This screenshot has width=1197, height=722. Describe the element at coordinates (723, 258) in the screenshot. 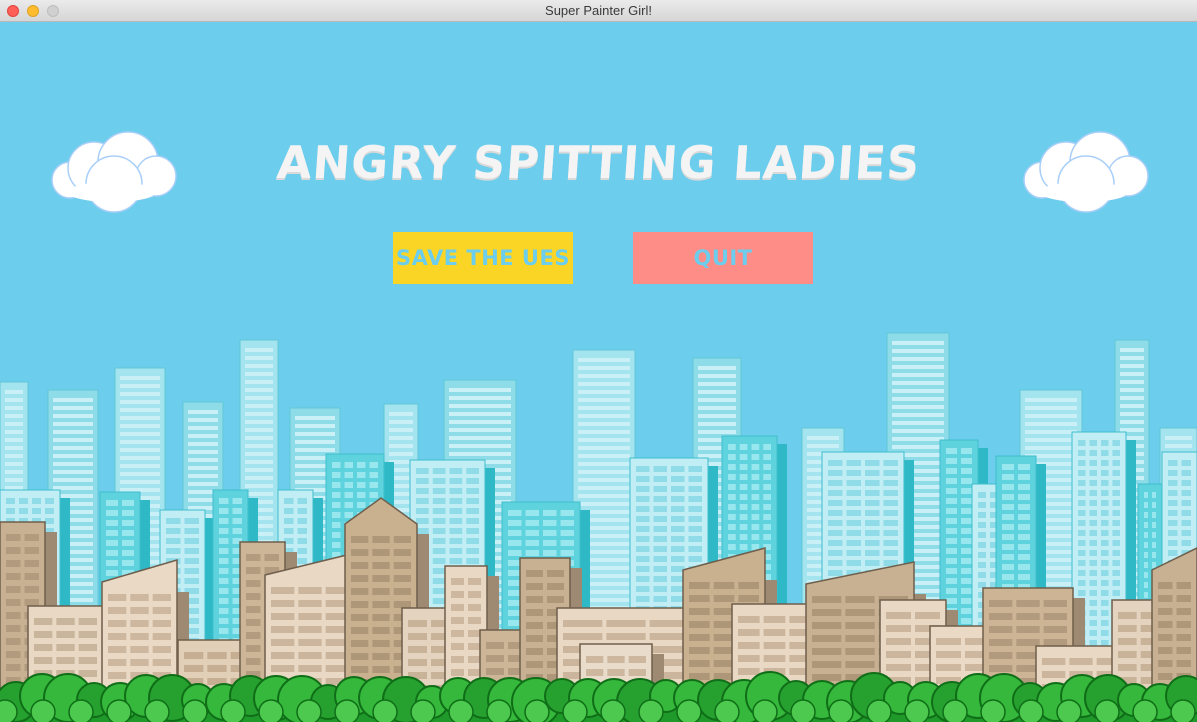

I see `quit-button: QUIT` at that location.